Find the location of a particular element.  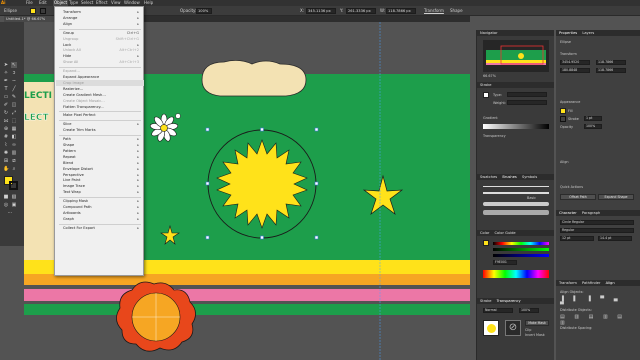

prop-y-field: 180.8848 is located at coordinates (575, 70).